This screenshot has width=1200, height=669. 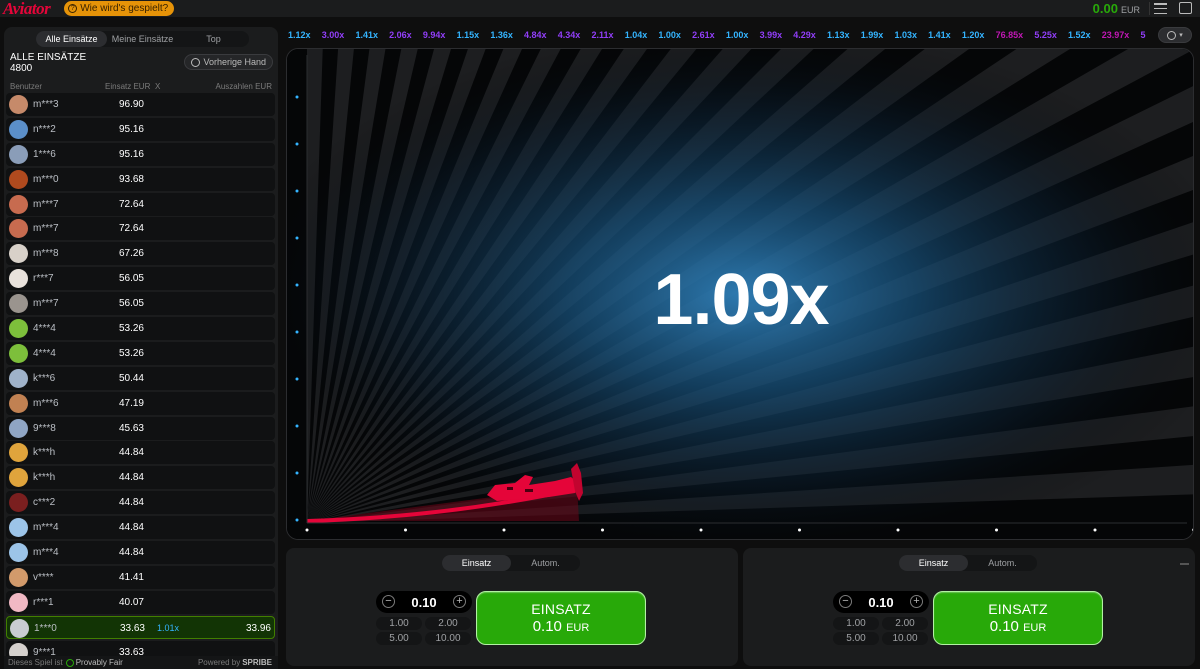 What do you see at coordinates (578, 628) in the screenshot?
I see `place-bet-currency: EUR` at bounding box center [578, 628].